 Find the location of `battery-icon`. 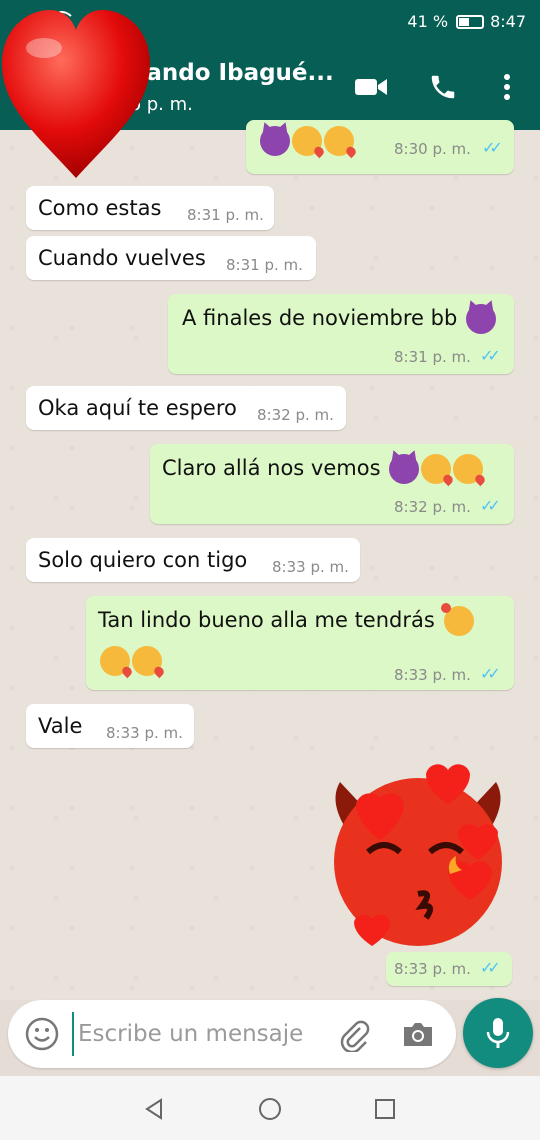

battery-icon is located at coordinates (470, 21).